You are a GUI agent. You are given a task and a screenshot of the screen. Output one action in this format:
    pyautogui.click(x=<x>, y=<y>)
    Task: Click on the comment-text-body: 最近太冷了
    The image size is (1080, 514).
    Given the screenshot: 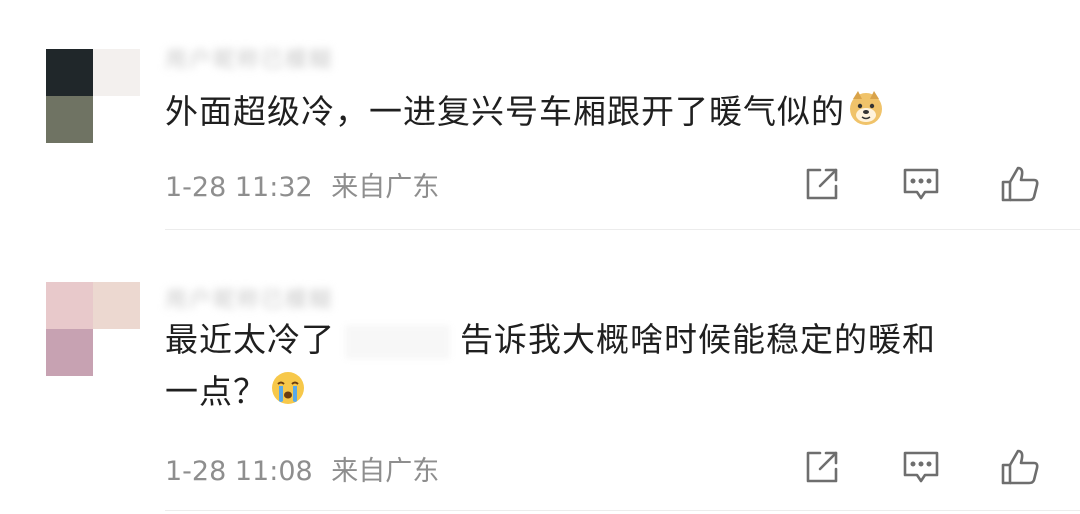 What is the action you would take?
    pyautogui.click(x=250, y=339)
    